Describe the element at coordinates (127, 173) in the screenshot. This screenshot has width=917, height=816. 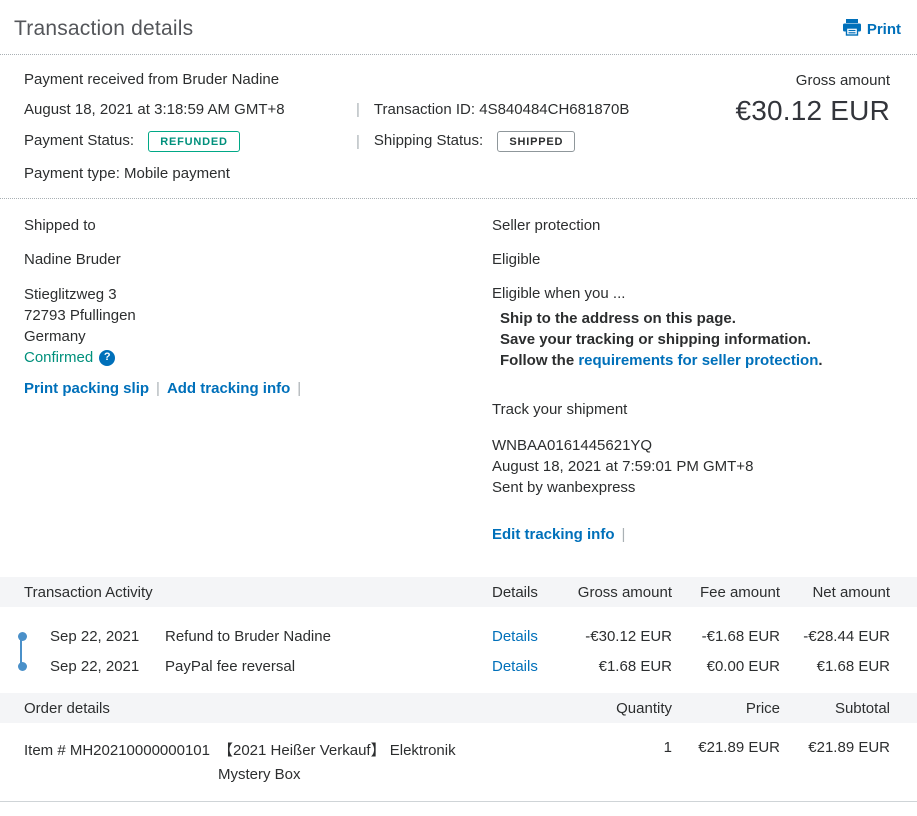
I see `payment-type-line: Payment type: Mobile payment` at that location.